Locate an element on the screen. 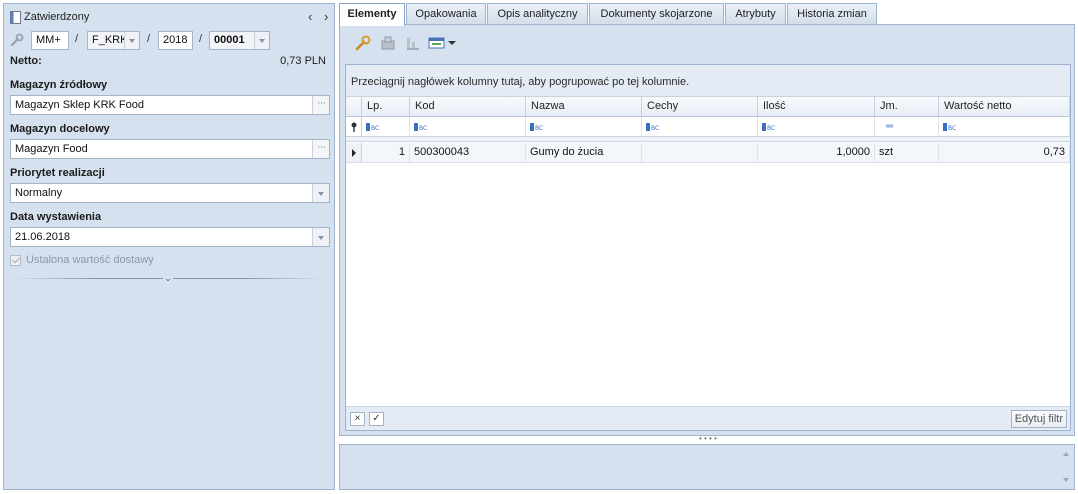 Image resolution: width=1078 pixels, height=494 pixels. scroll-down-icon is located at coordinates (1066, 480).